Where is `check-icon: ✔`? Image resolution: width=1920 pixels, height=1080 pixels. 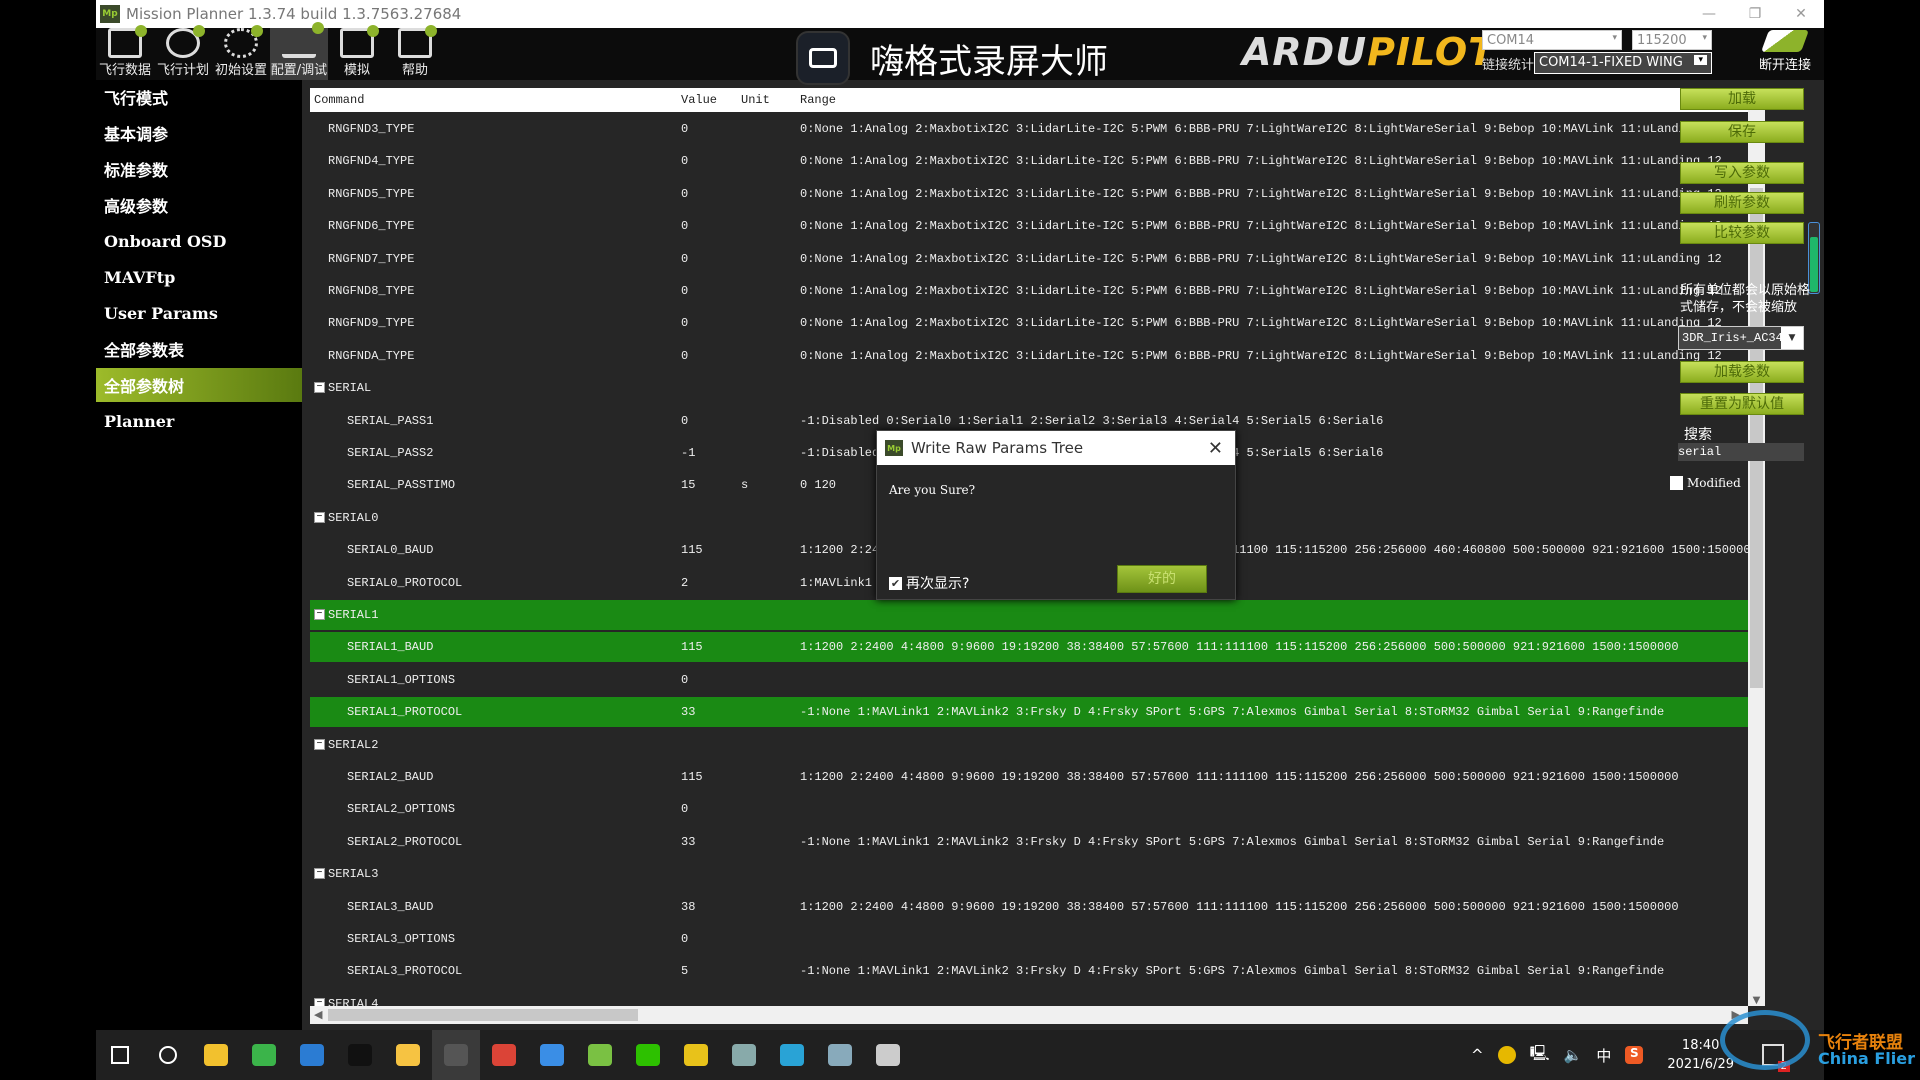 check-icon: ✔ is located at coordinates (895, 583).